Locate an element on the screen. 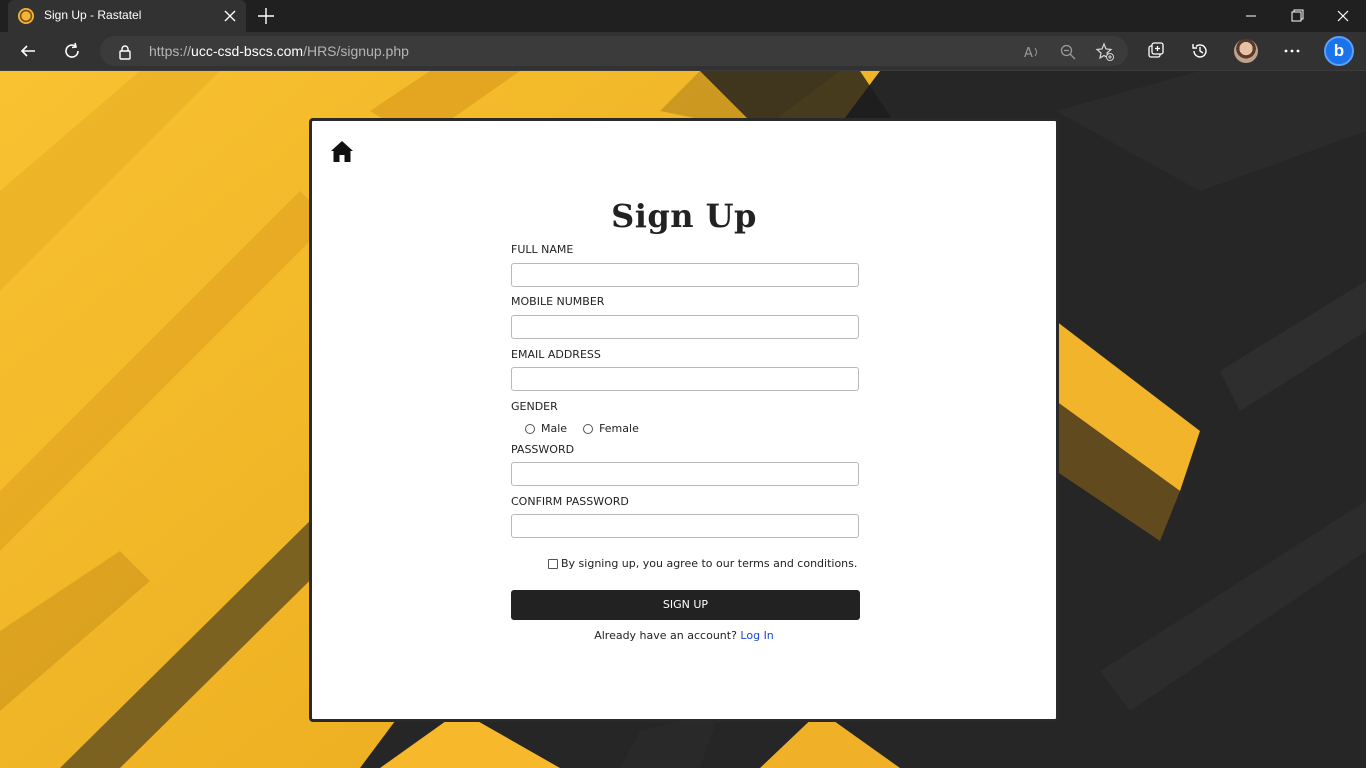  collections-icon is located at coordinates (1156, 50).